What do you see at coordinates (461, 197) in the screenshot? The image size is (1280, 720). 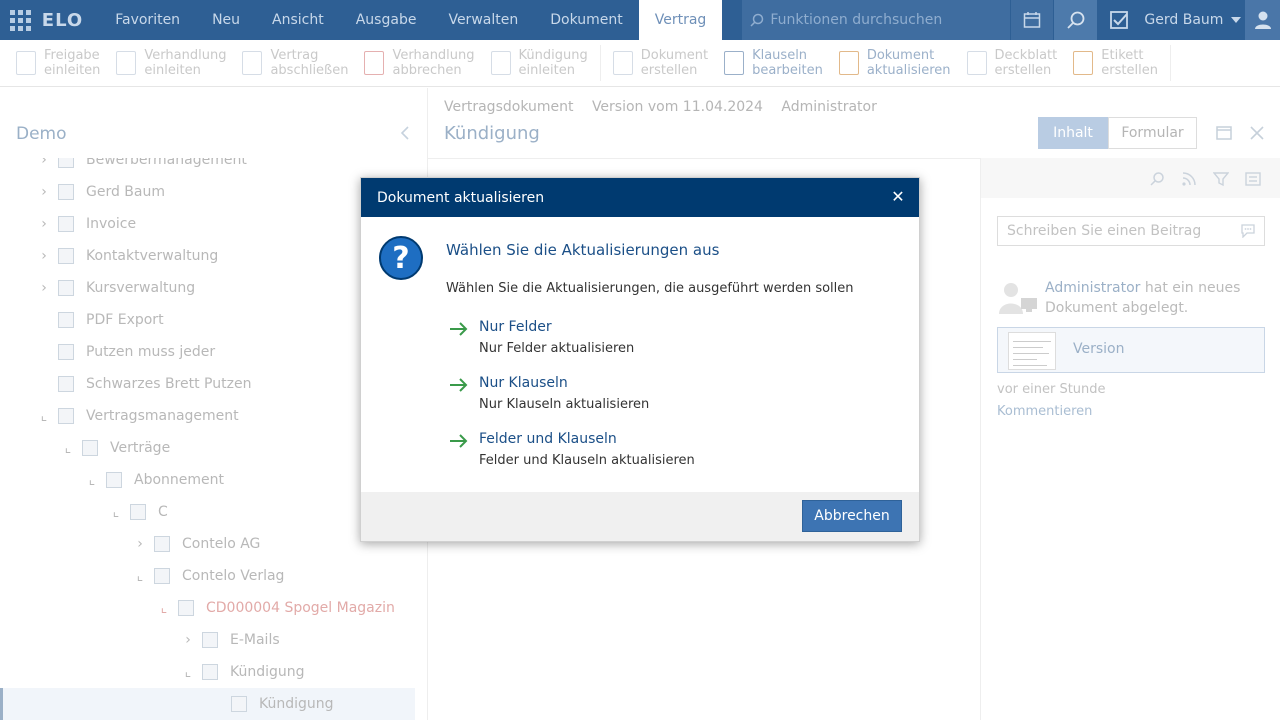 I see `dialog-header-title: Dokument aktualisieren` at bounding box center [461, 197].